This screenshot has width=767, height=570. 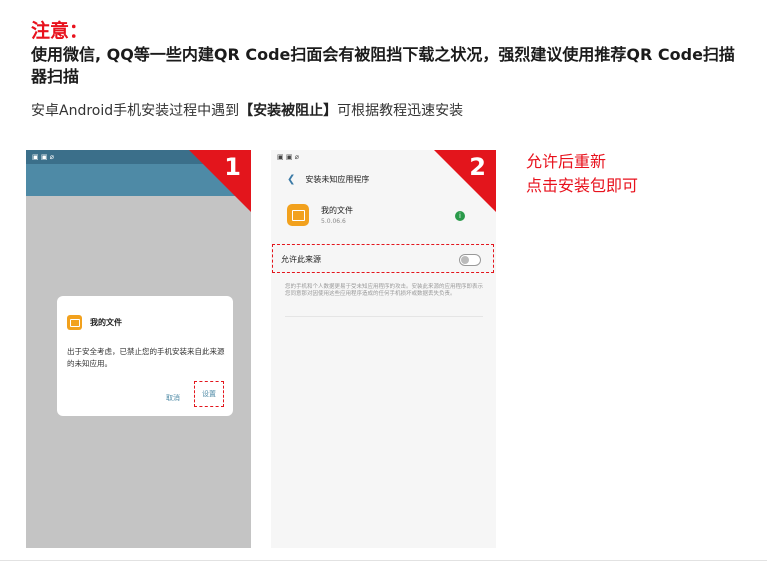 What do you see at coordinates (320, 215) in the screenshot?
I see `app-info-row: 我的文件 5.0.06.6` at bounding box center [320, 215].